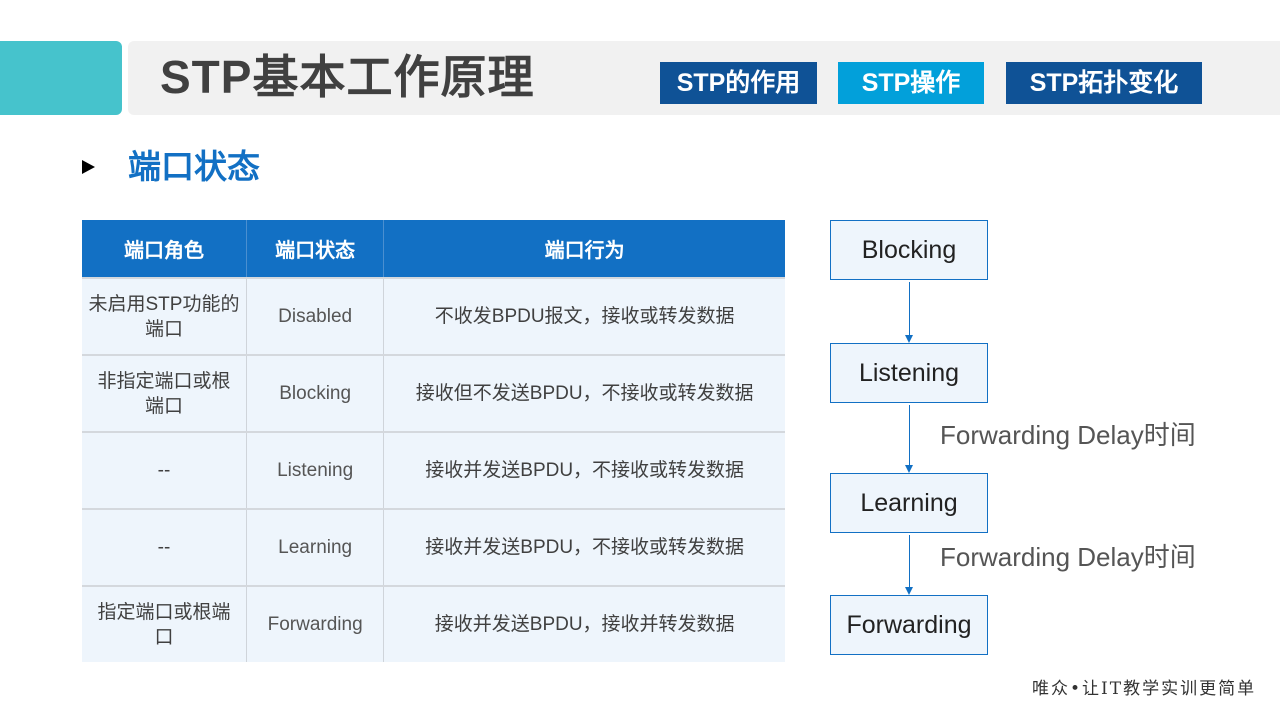 The height and width of the screenshot is (720, 1280). Describe the element at coordinates (909, 625) in the screenshot. I see `flow-state-forwarding: Forwarding` at that location.